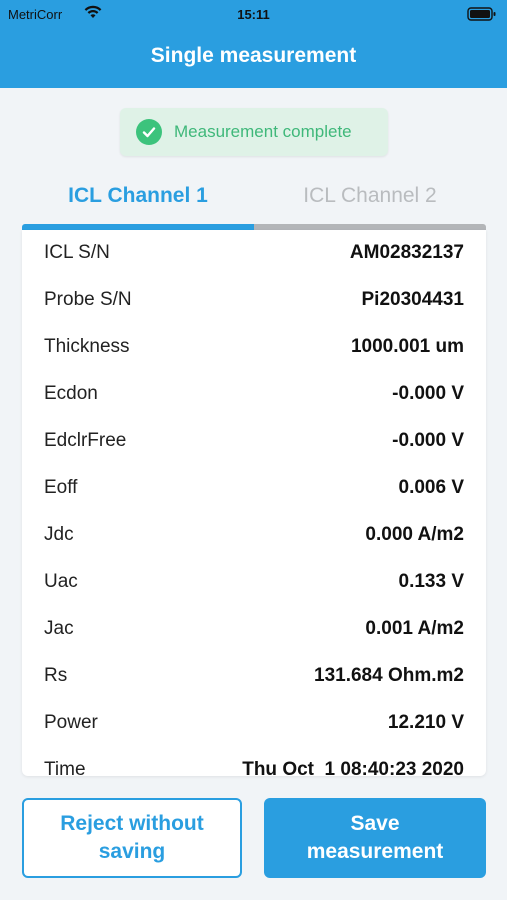 This screenshot has width=507, height=900. I want to click on status-toast: Measurement complete, so click(254, 132).